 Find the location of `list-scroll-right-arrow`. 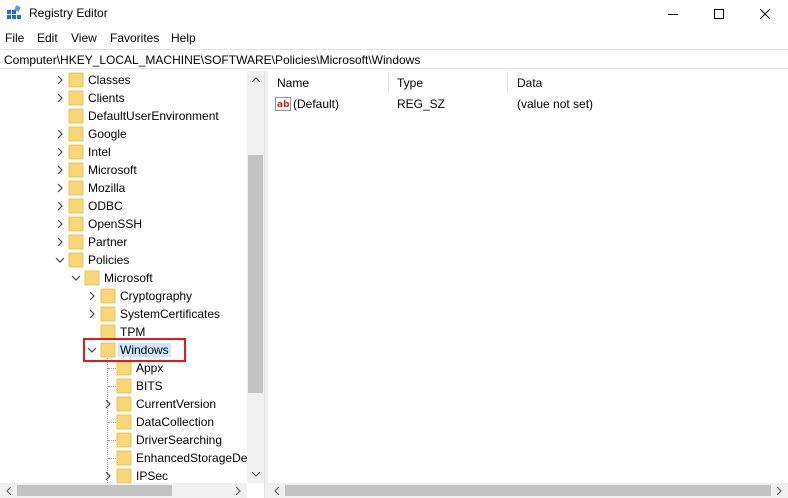

list-scroll-right-arrow is located at coordinates (779, 490).